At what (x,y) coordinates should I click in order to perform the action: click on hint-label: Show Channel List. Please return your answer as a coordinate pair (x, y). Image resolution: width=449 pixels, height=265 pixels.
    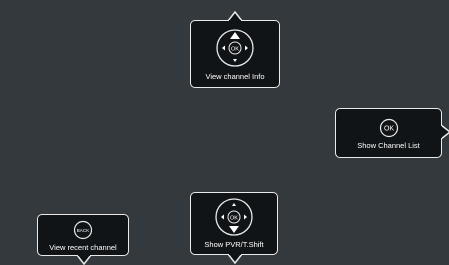
    Looking at the image, I should click on (388, 145).